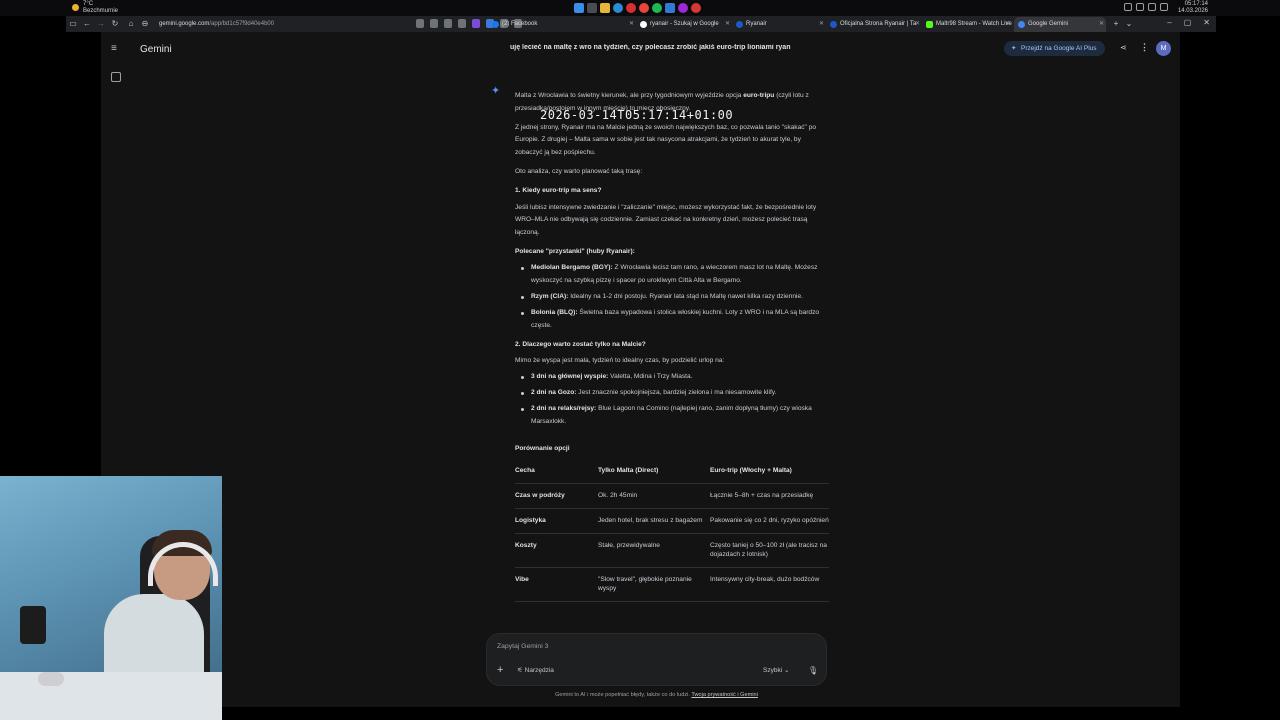 This screenshot has width=1280, height=720. I want to click on ryanair-icon, so click(739, 24).